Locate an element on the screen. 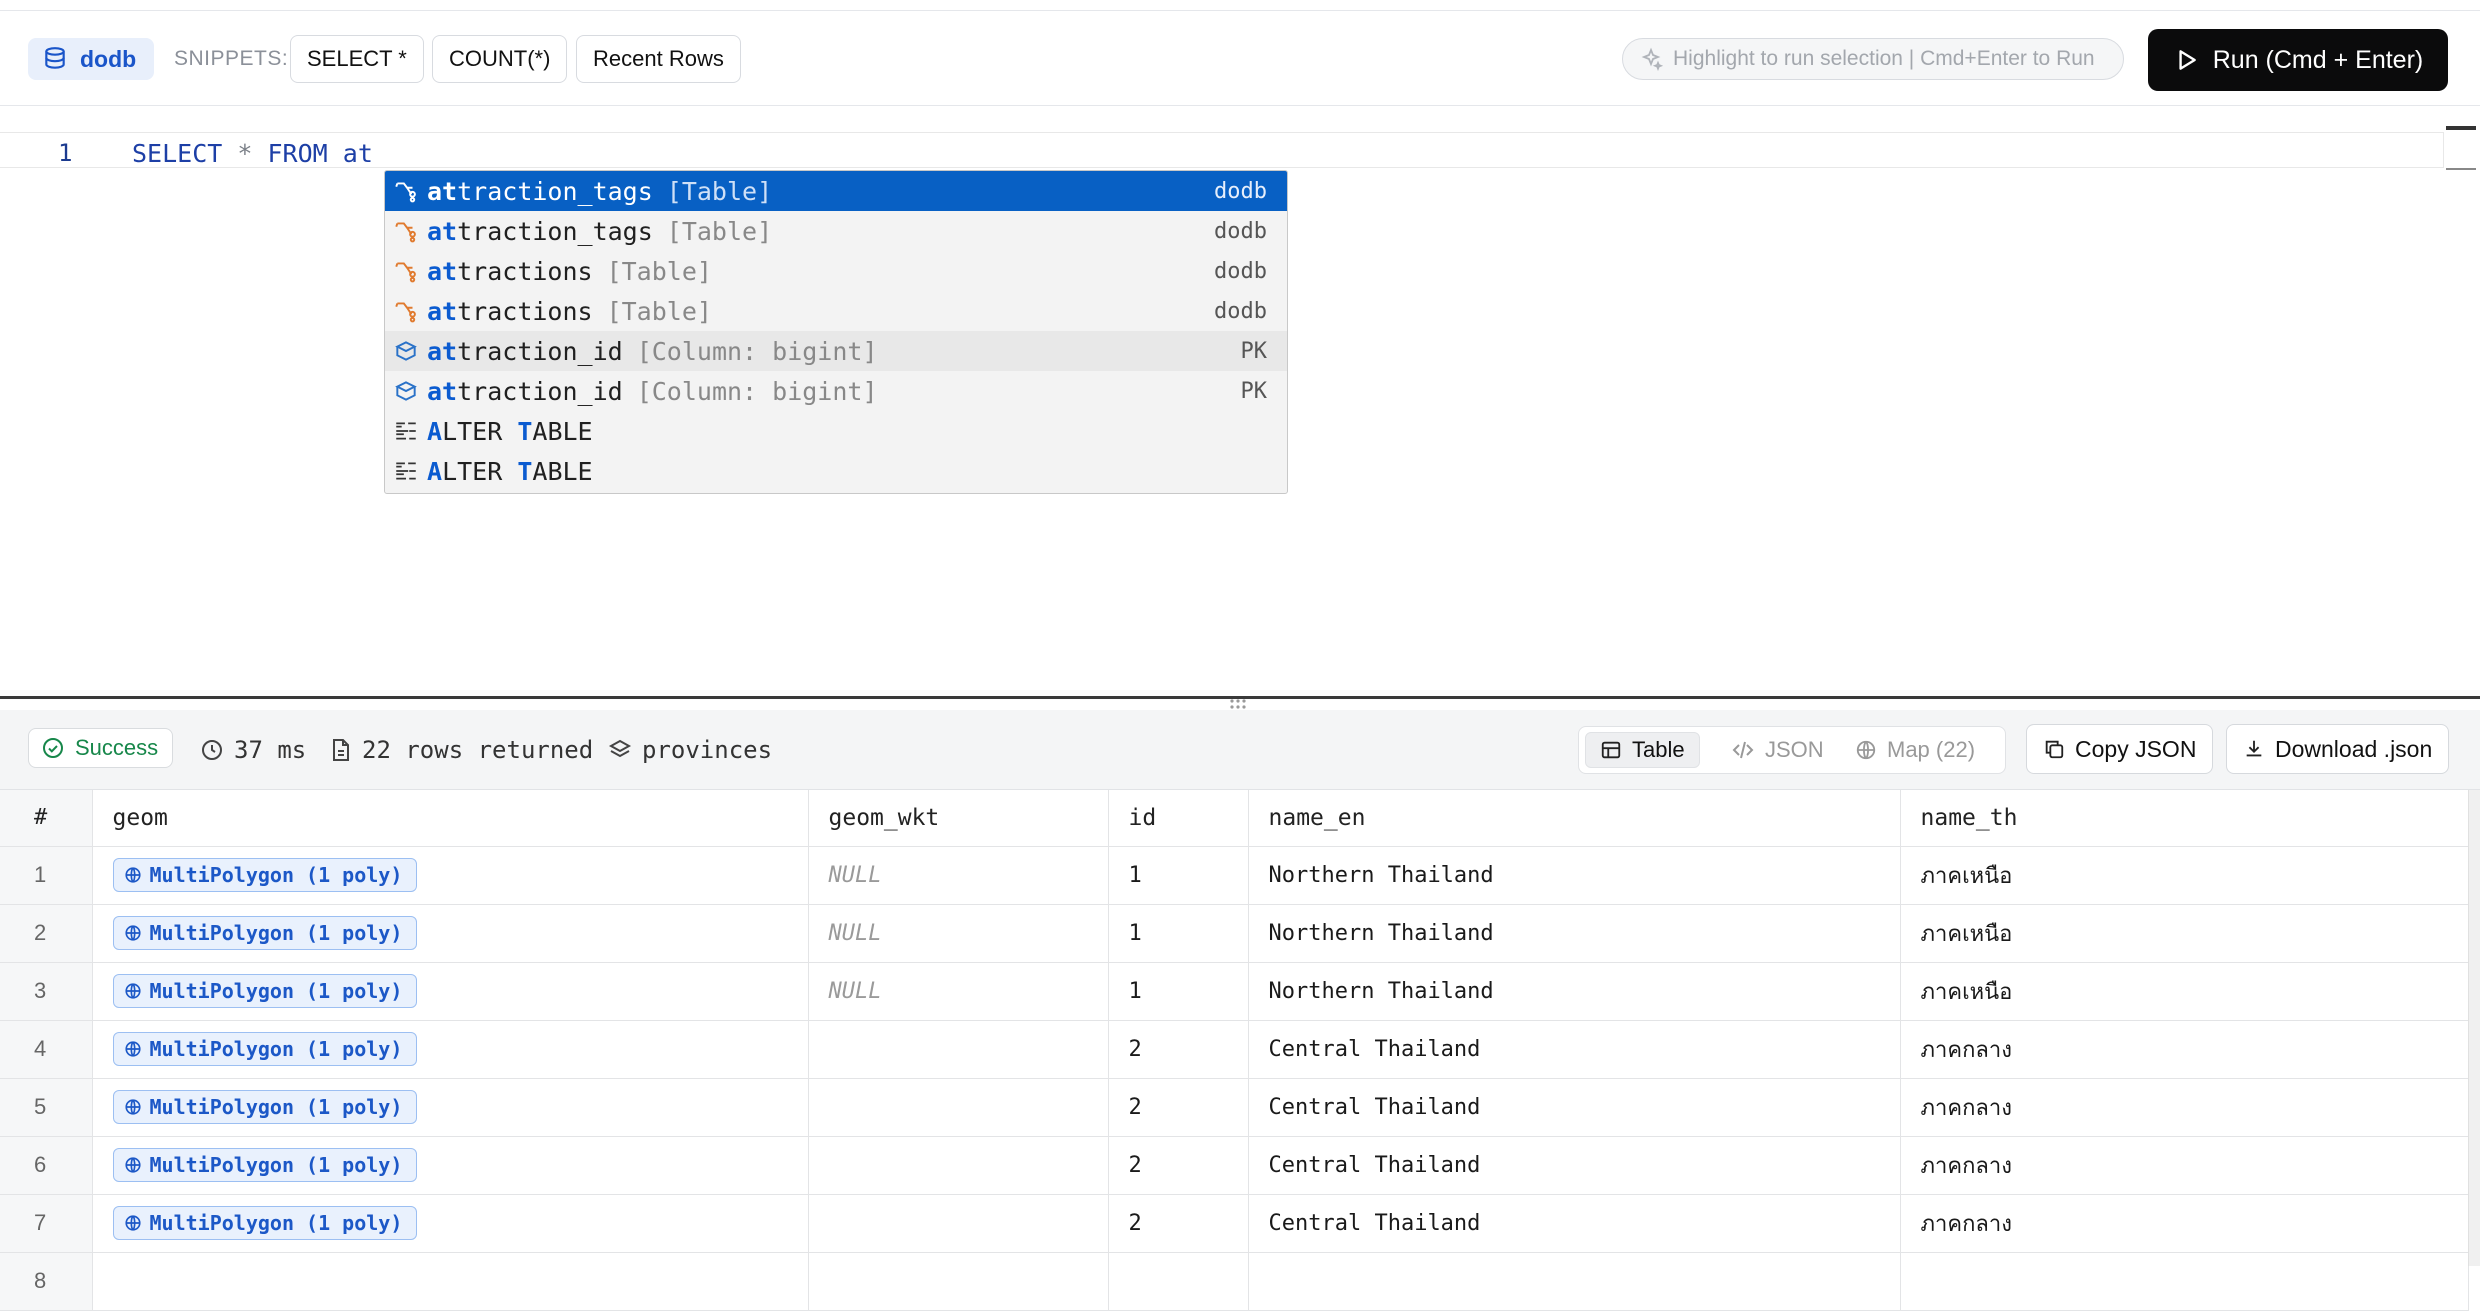  tab-map-view: Map (22) is located at coordinates (1915, 750).